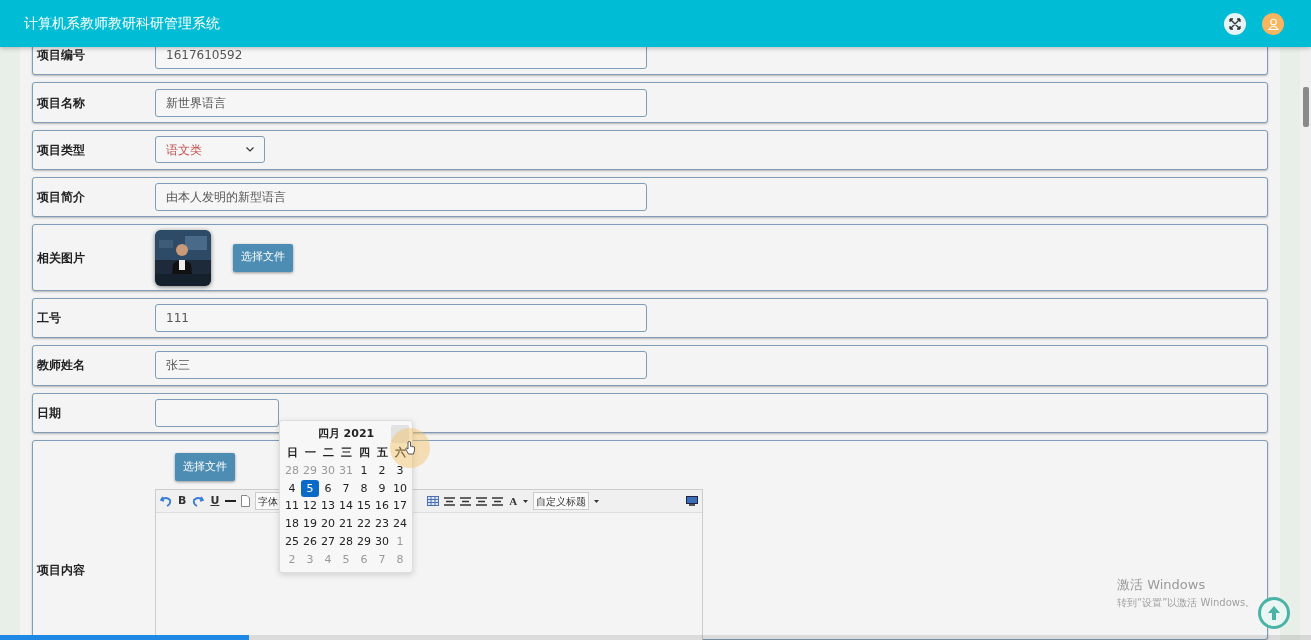 This screenshot has height=640, width=1311. What do you see at coordinates (346, 506) in the screenshot?
I see `calendar-day: 14` at bounding box center [346, 506].